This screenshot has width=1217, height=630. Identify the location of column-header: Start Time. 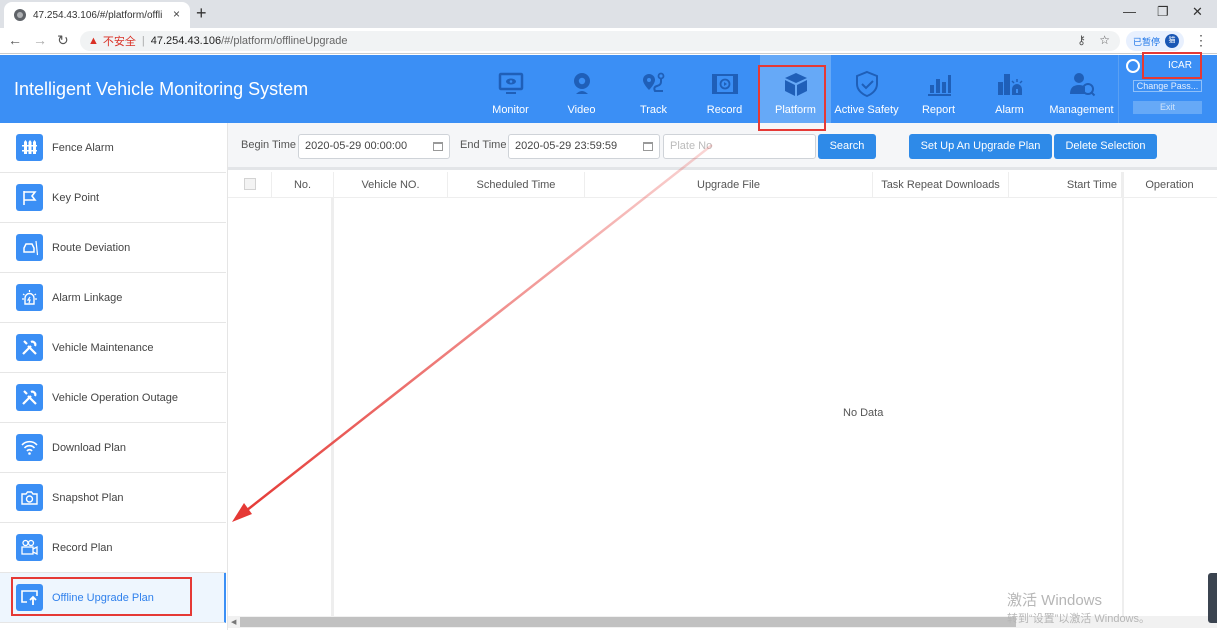
(1065, 185).